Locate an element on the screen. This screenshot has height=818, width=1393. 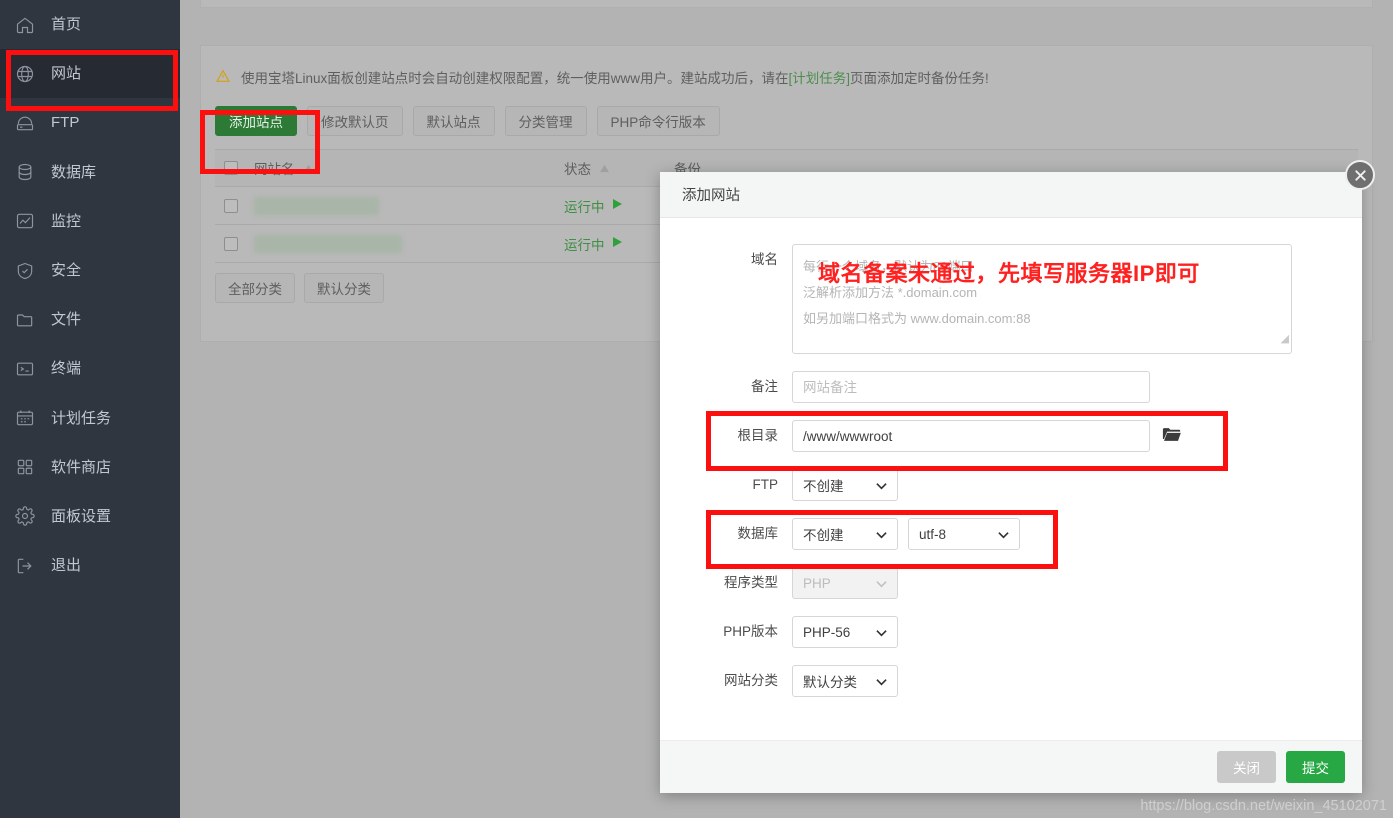
field-row-remark: 备注 网站备注 is located at coordinates (1011, 387).